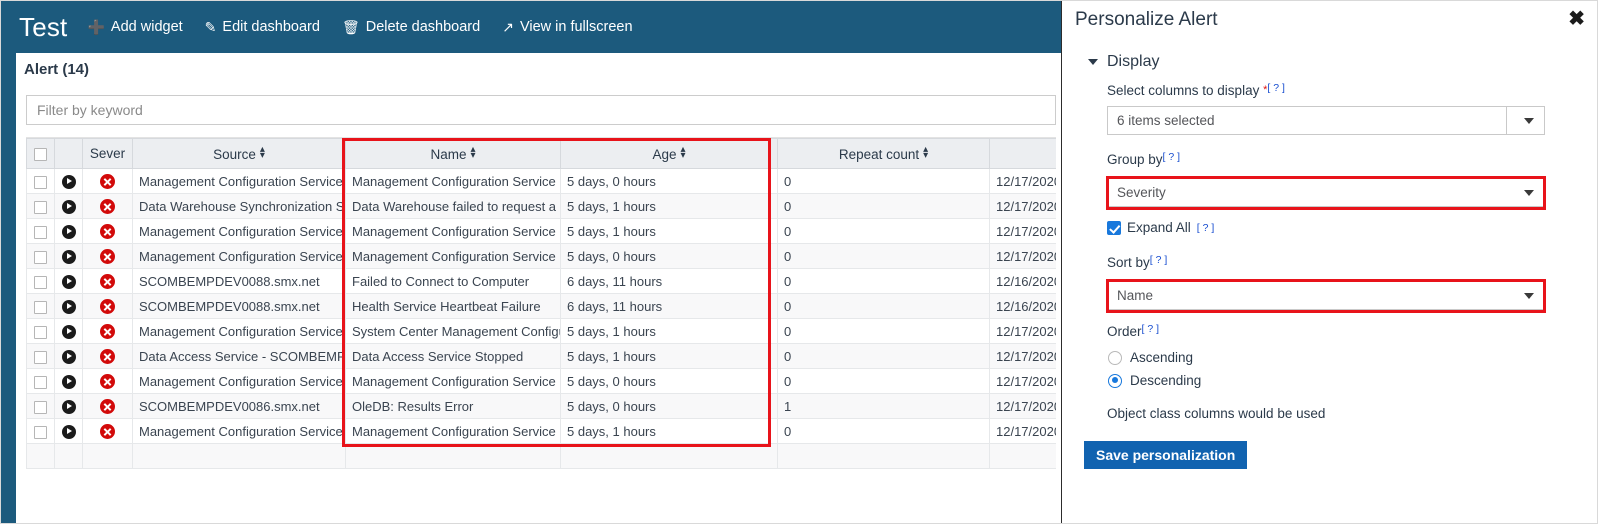 This screenshot has width=1598, height=524. I want to click on order-option-descending: Descending, so click(1154, 380).